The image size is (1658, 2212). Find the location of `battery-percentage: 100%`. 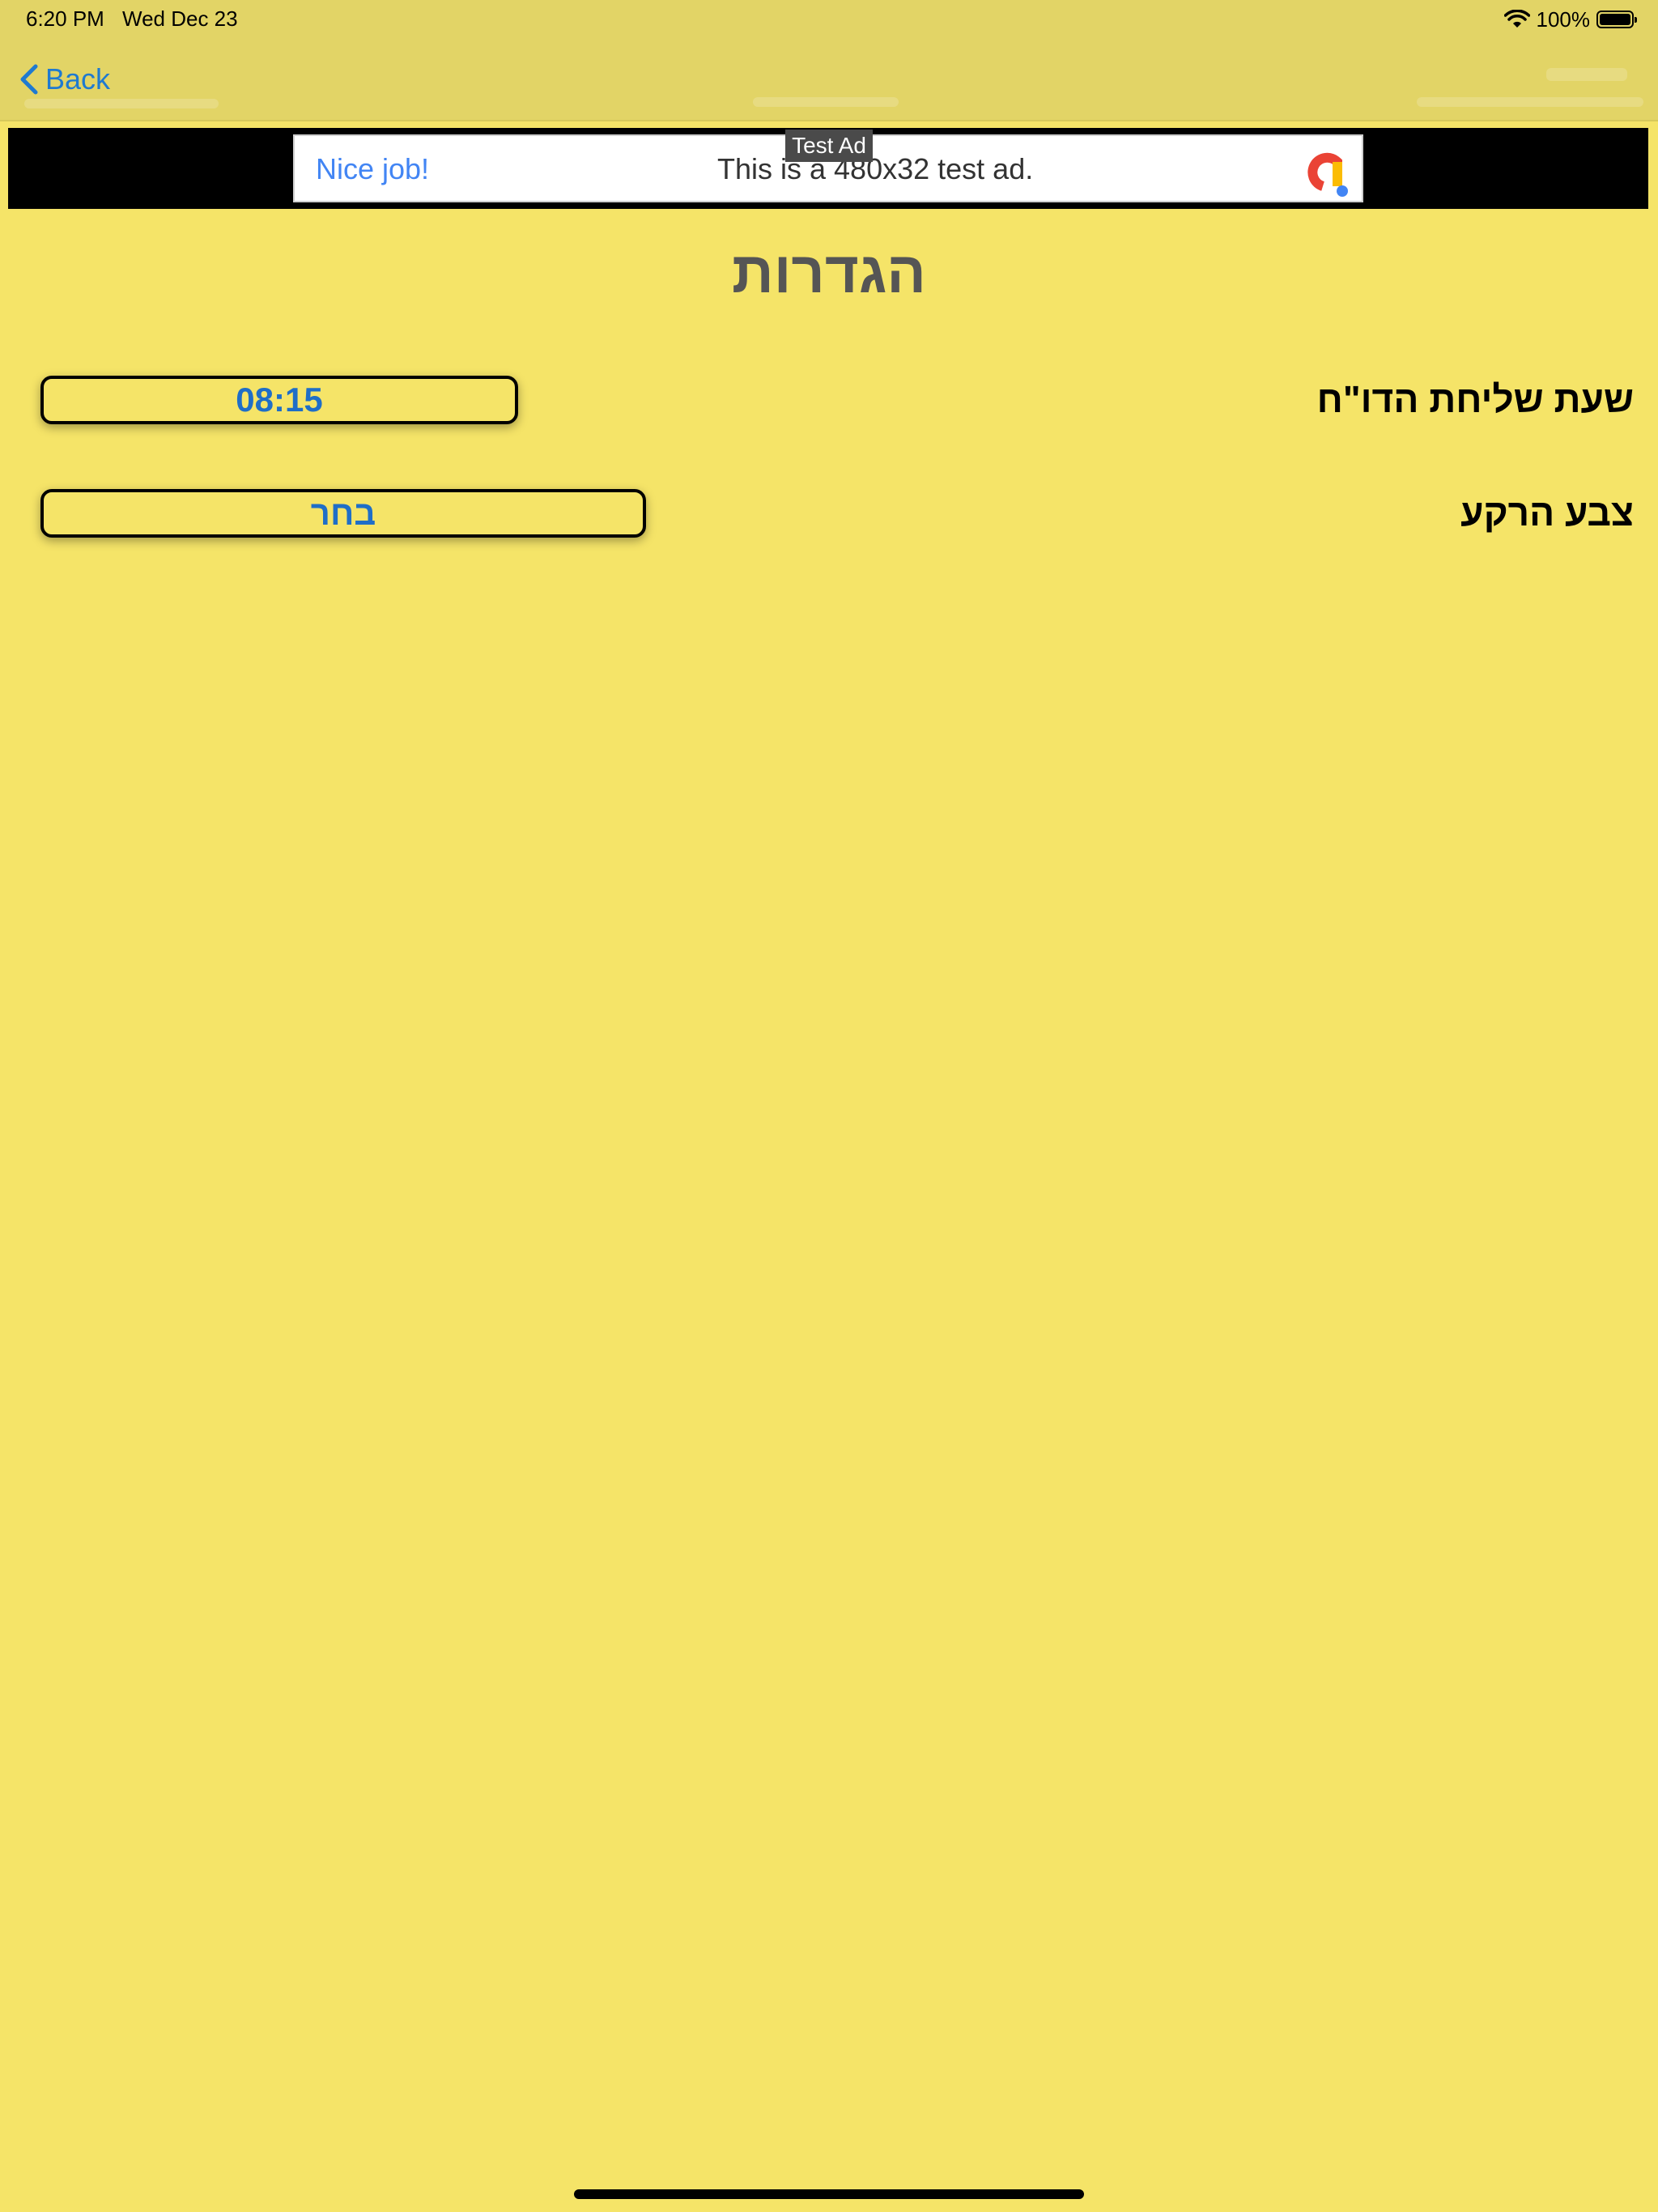

battery-percentage: 100% is located at coordinates (1563, 19).